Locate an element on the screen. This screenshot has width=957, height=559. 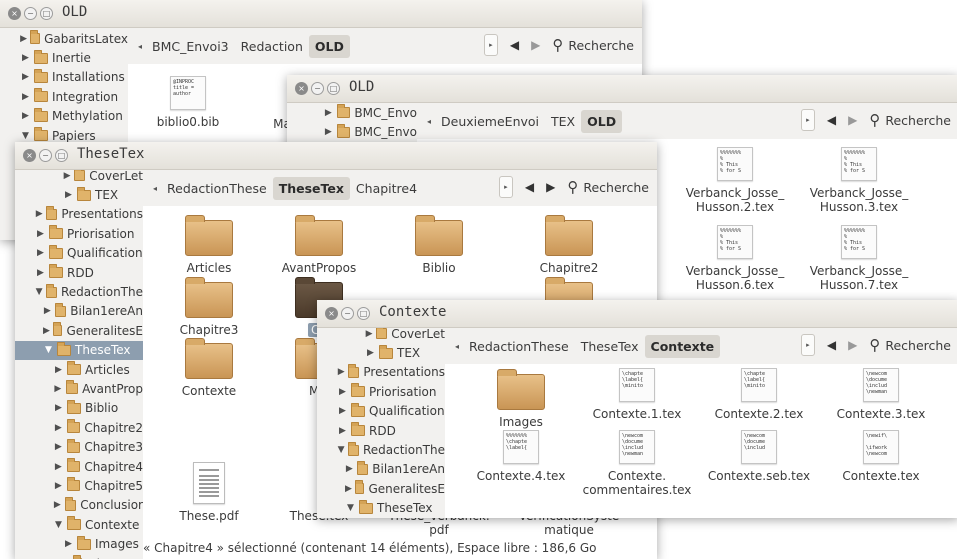
folder-item: Contexte is located at coordinates (209, 367).